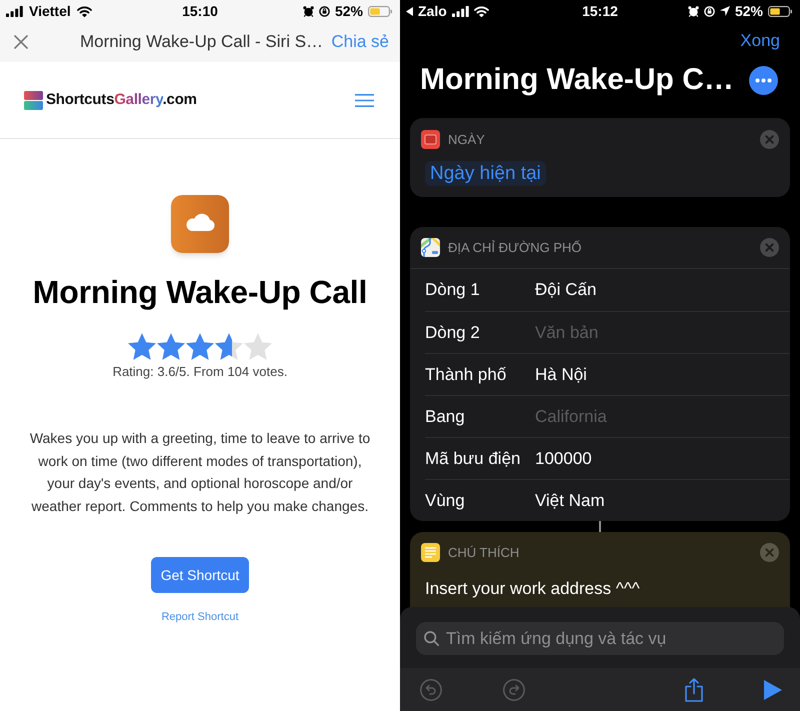 The width and height of the screenshot is (800, 711). I want to click on field-label: Mã bưu điện, so click(473, 459).